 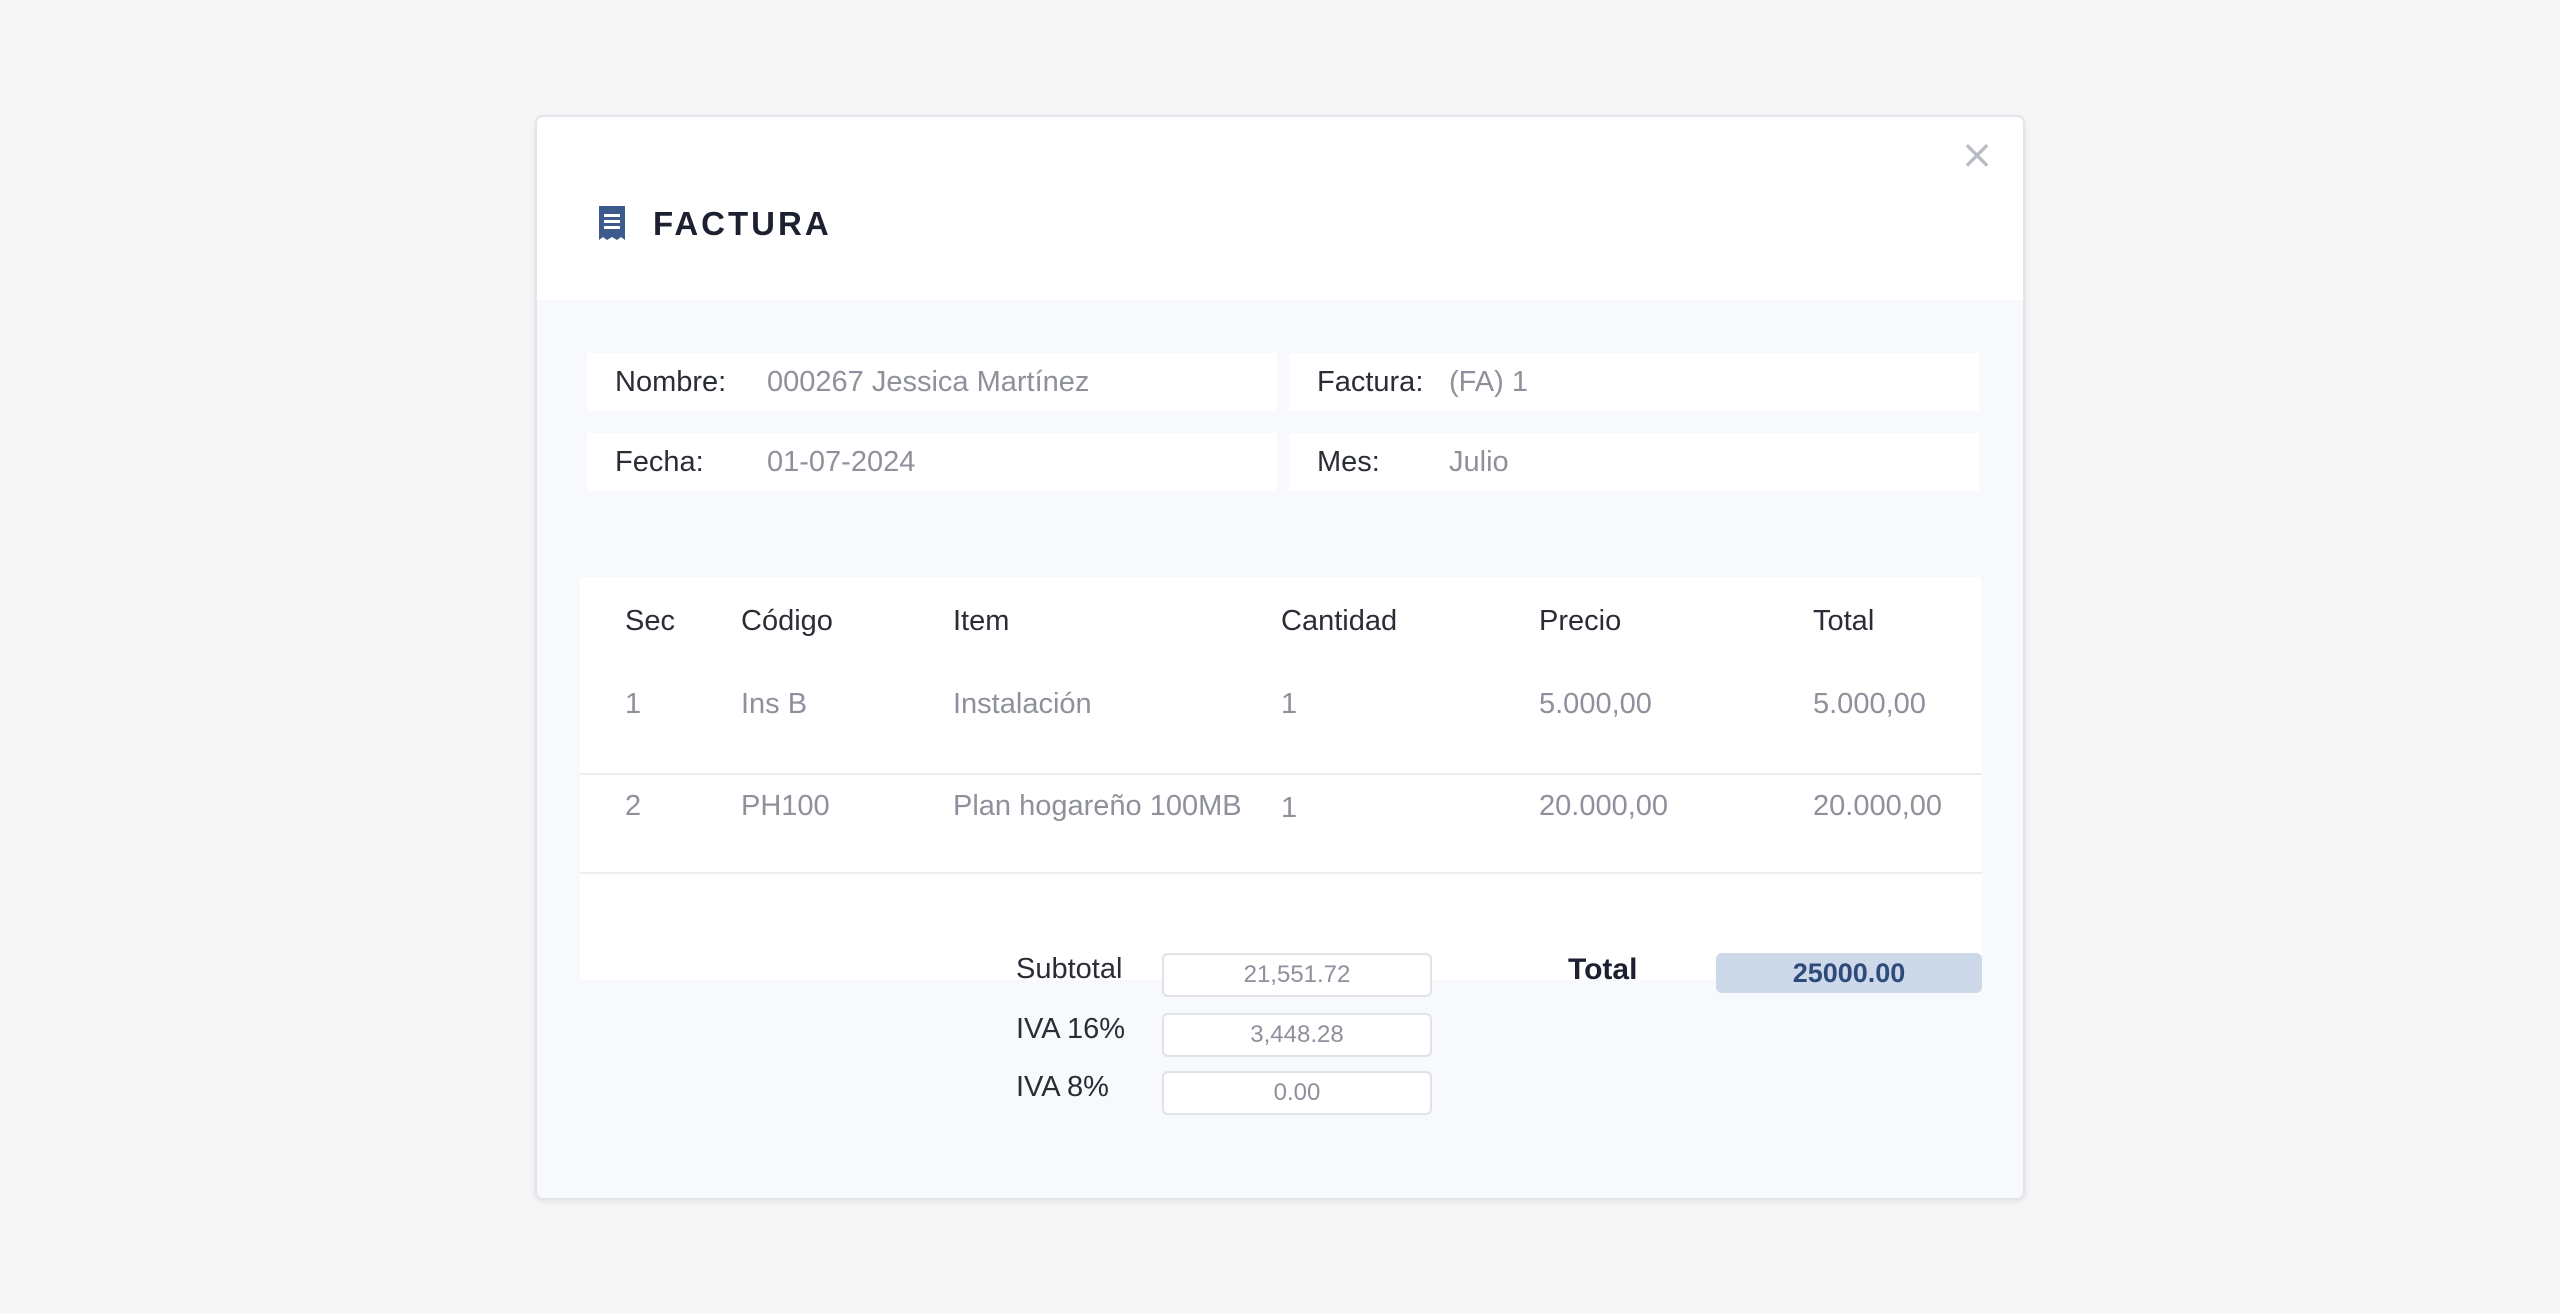 I want to click on row-1-sec: 1, so click(x=633, y=704).